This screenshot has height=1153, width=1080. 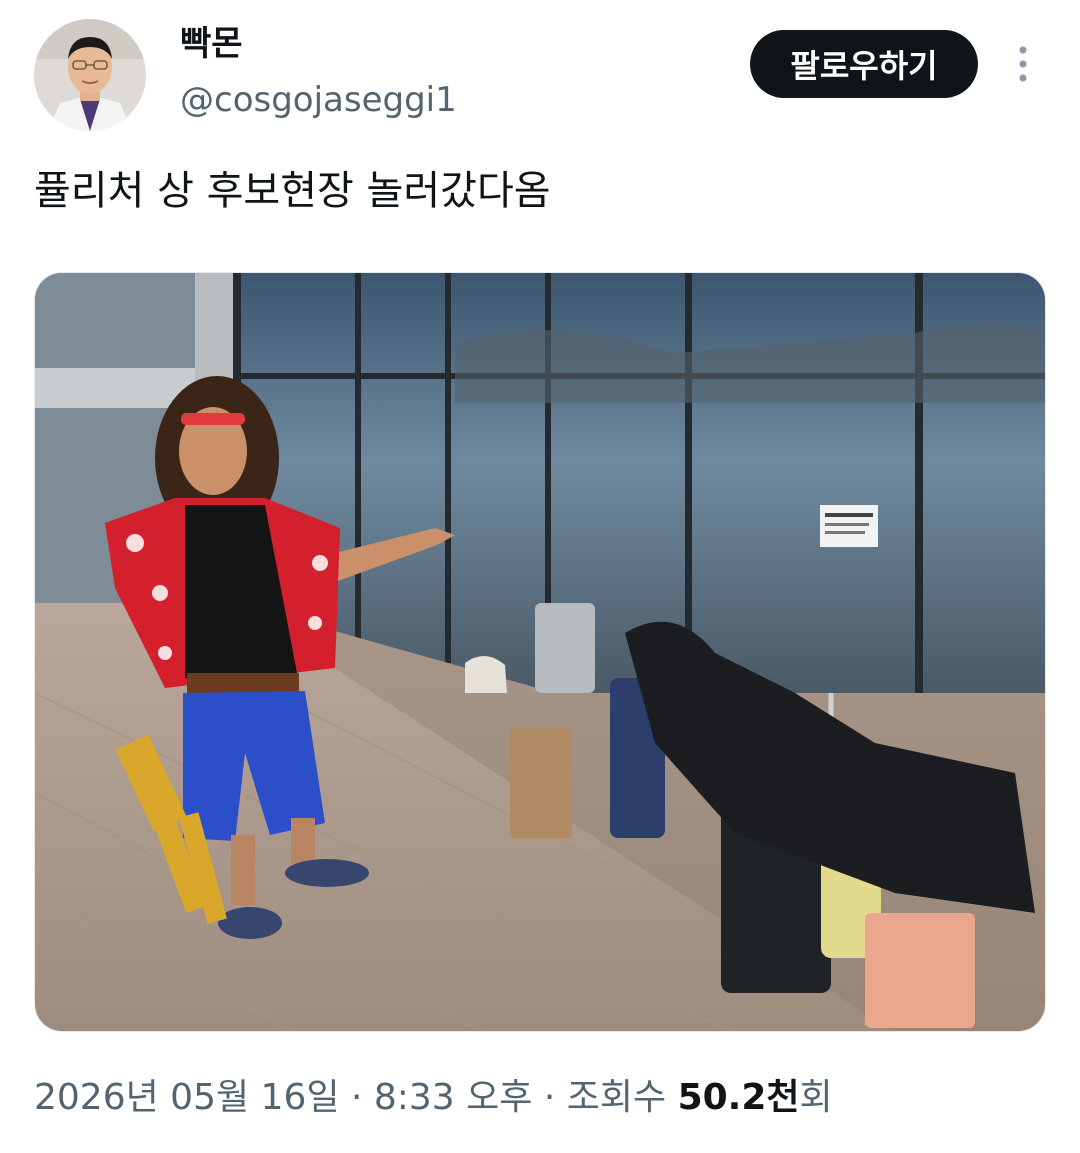 I want to click on views-suffix: 회, so click(x=816, y=1097).